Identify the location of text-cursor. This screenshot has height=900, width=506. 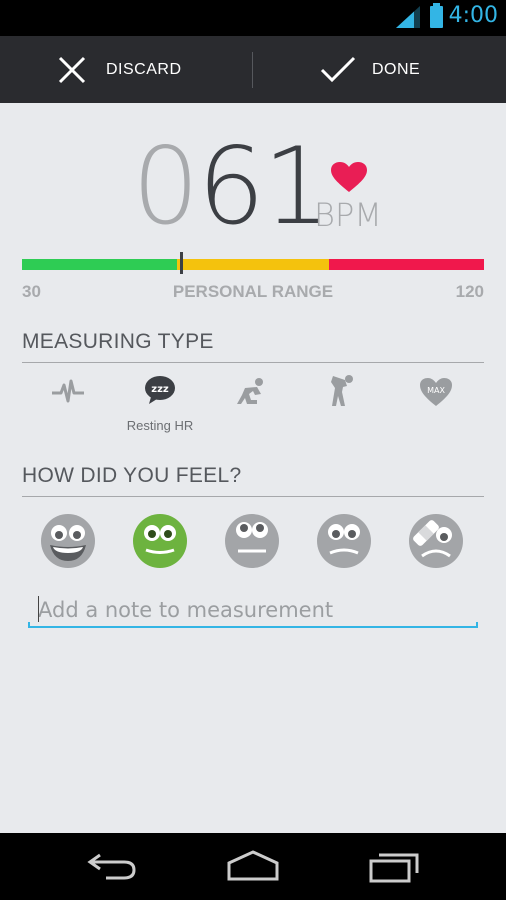
(38, 609).